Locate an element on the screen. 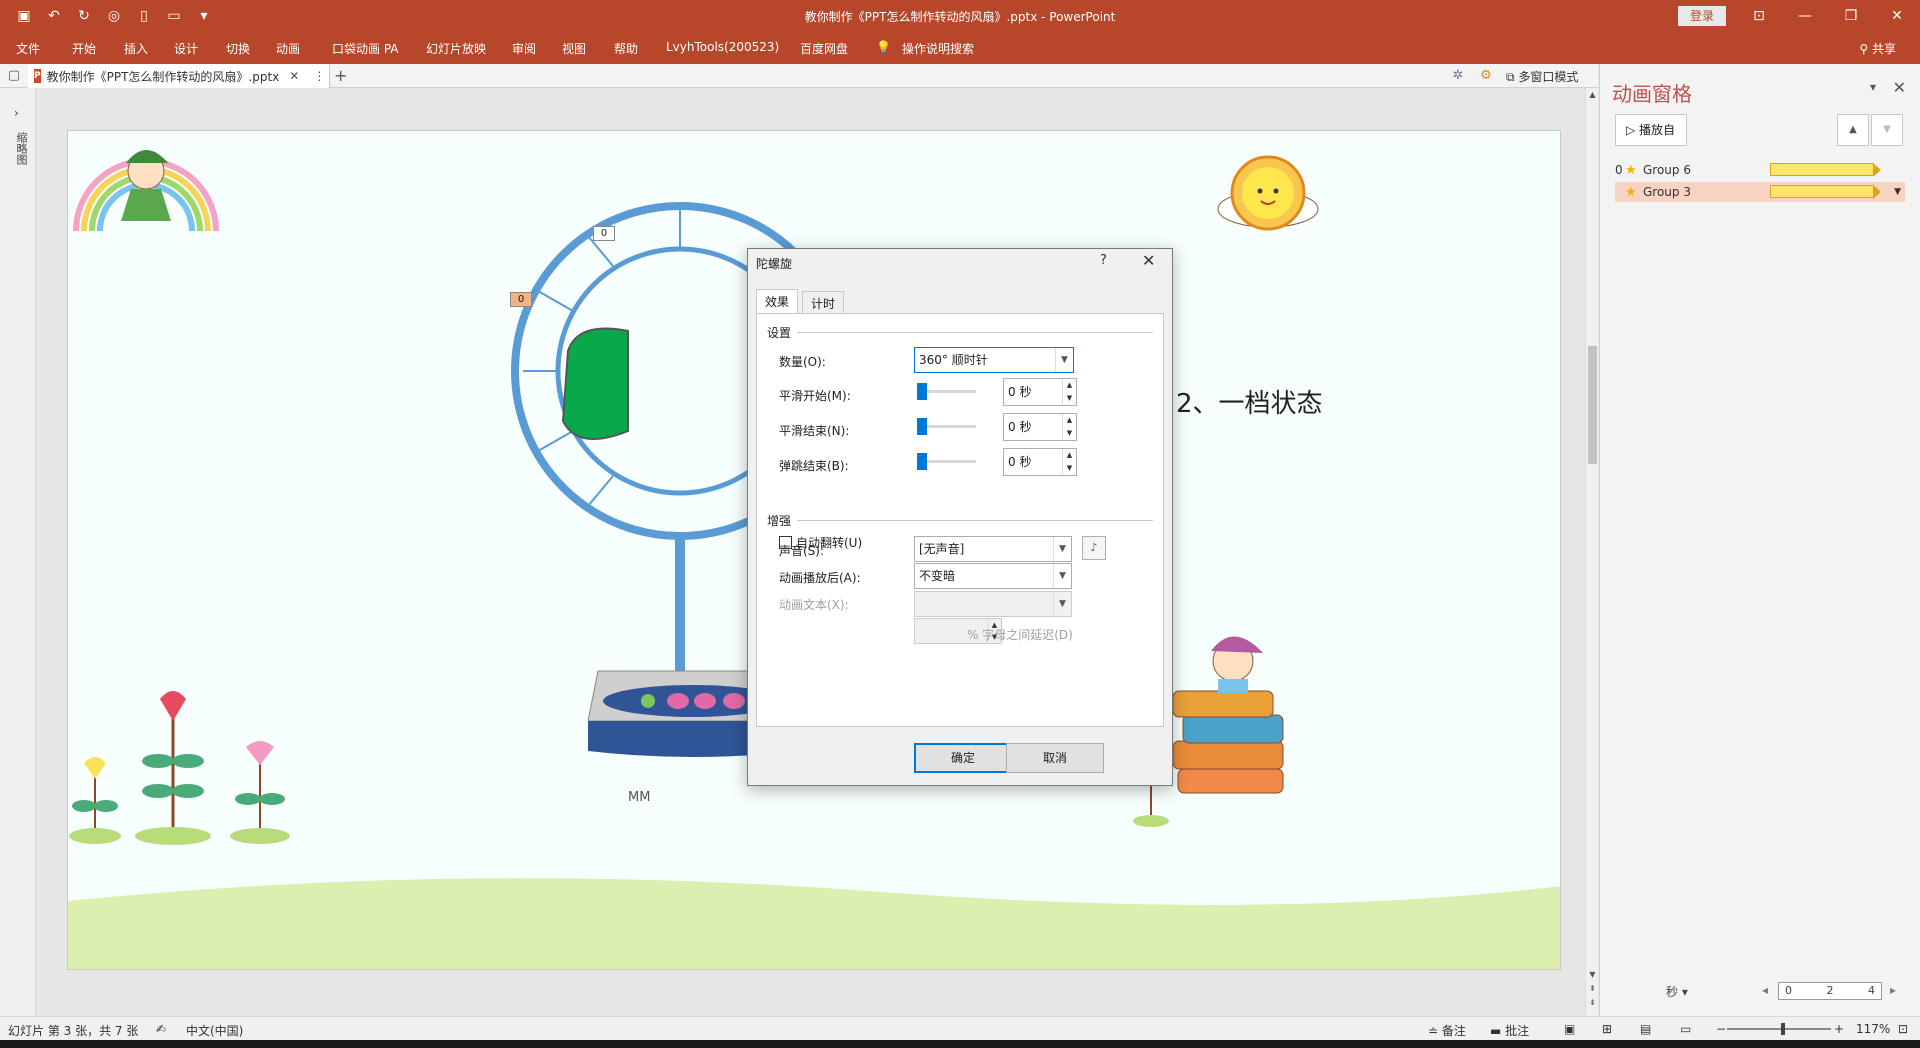  sound-volume-icon: ♪ is located at coordinates (1094, 548).